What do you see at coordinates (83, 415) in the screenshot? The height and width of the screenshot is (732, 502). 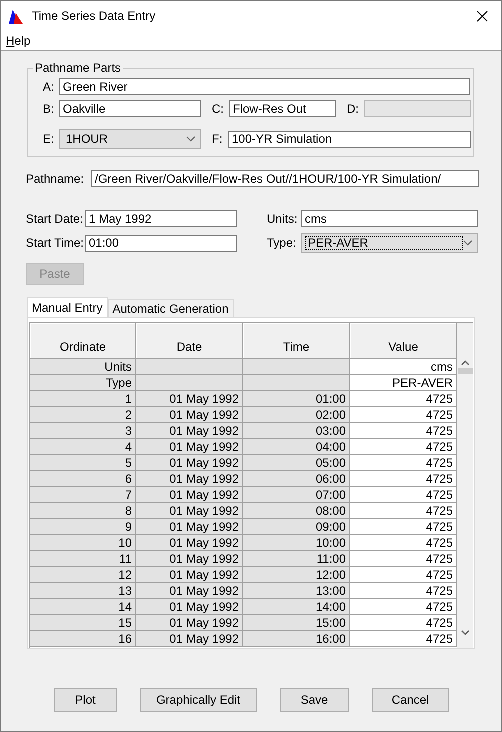 I see `table-cell: 2` at bounding box center [83, 415].